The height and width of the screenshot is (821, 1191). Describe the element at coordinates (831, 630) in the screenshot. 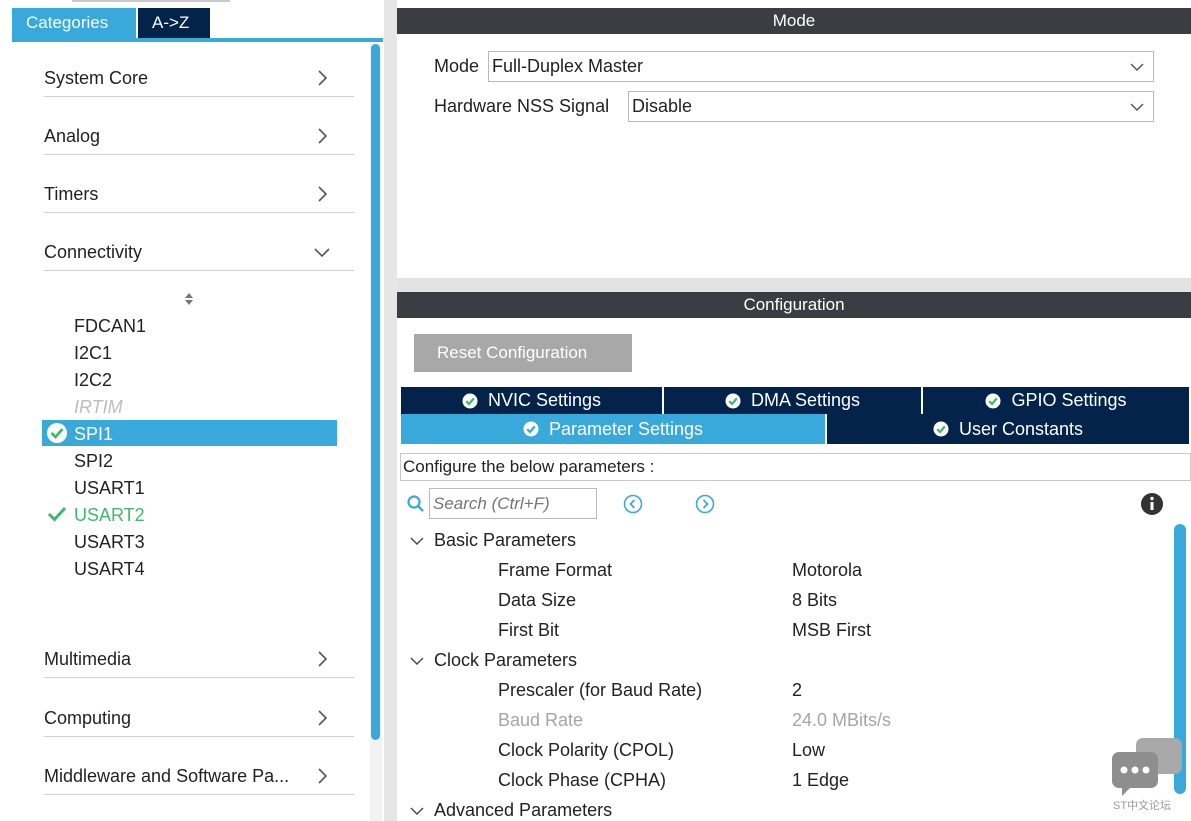

I see `param-value: MSB First` at that location.